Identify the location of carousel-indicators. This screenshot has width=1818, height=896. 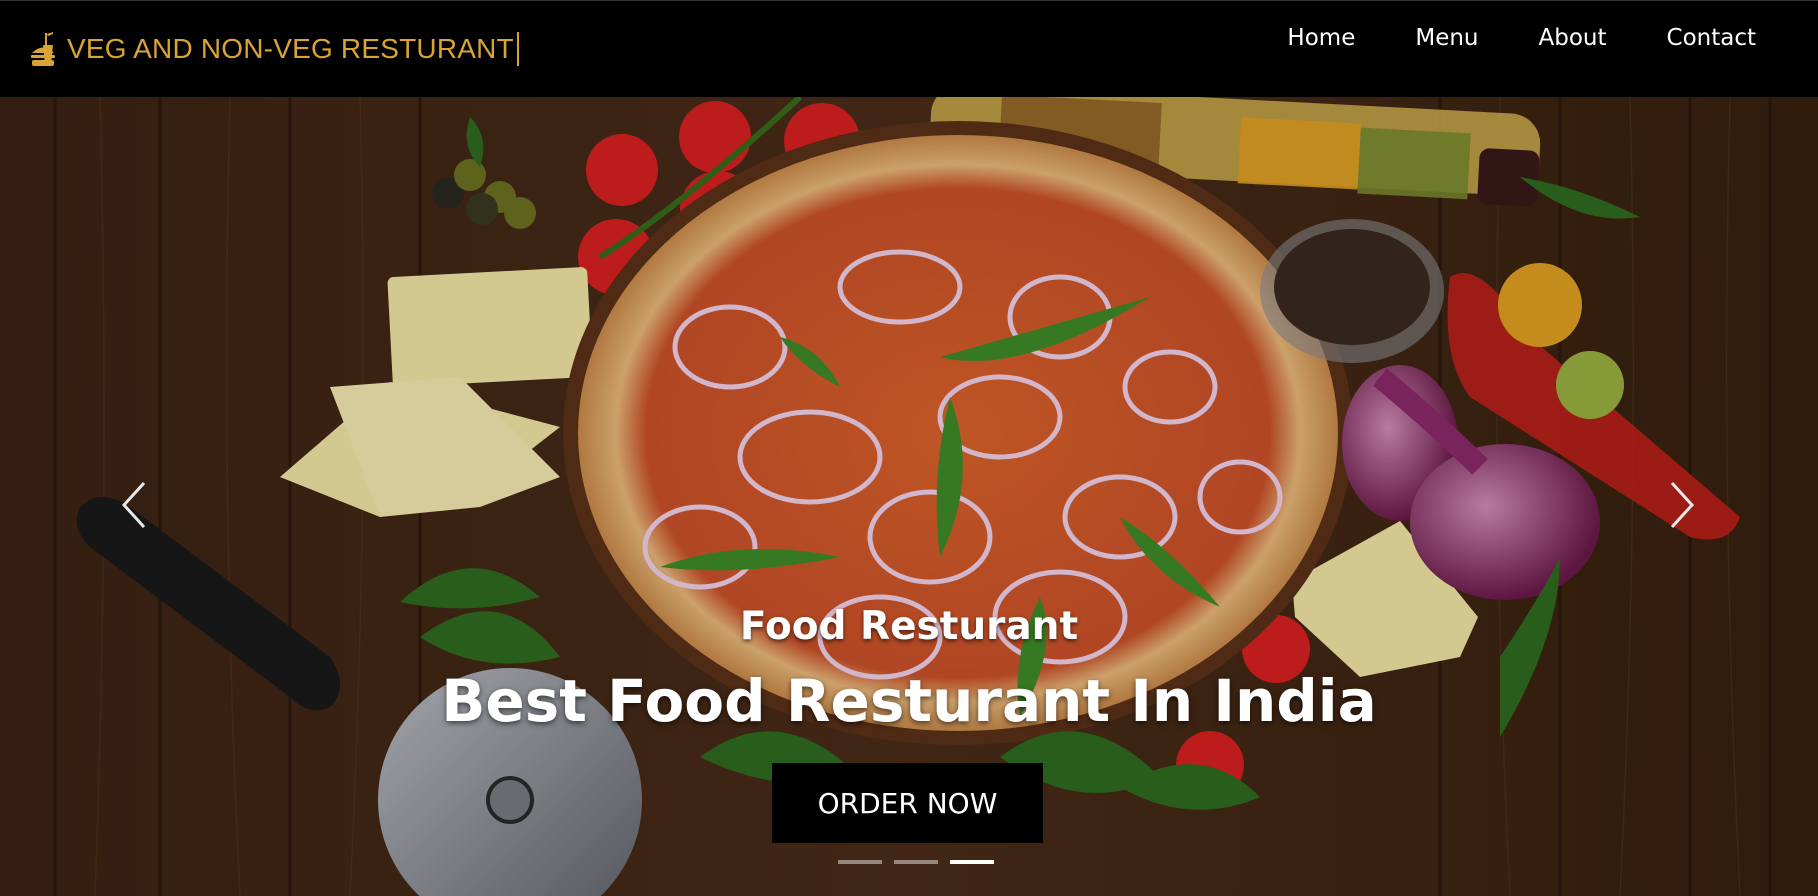
(916, 862).